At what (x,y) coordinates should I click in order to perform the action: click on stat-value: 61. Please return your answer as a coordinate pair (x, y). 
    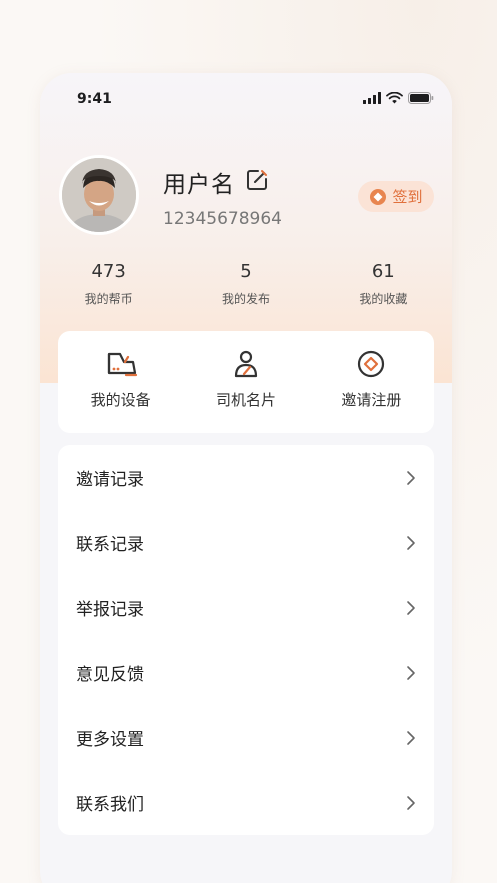
    Looking at the image, I should click on (383, 271).